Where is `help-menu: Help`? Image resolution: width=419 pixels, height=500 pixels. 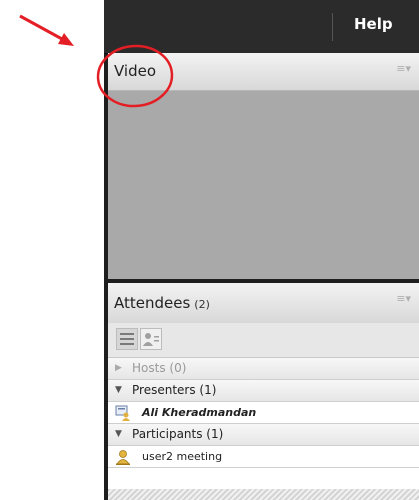
help-menu: Help is located at coordinates (373, 24).